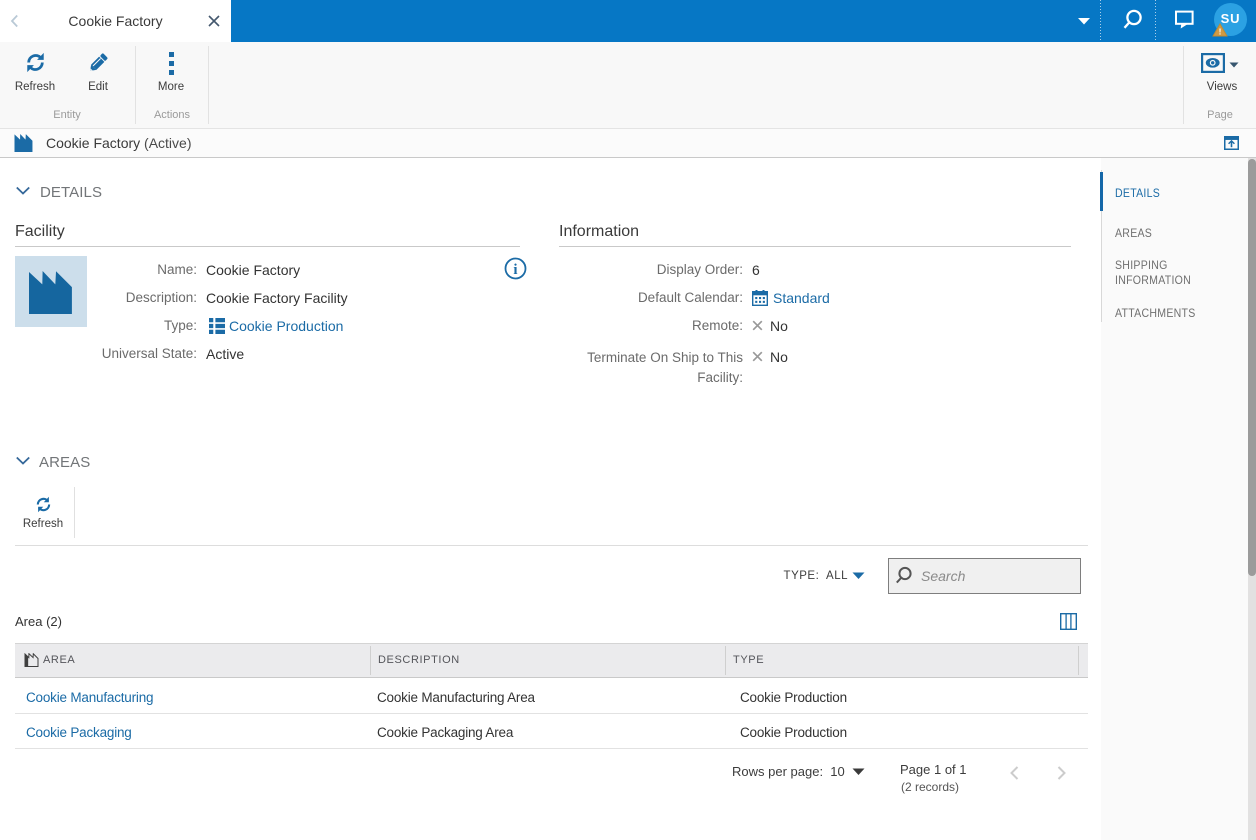  Describe the element at coordinates (515, 270) in the screenshot. I see `svg-text: i` at that location.